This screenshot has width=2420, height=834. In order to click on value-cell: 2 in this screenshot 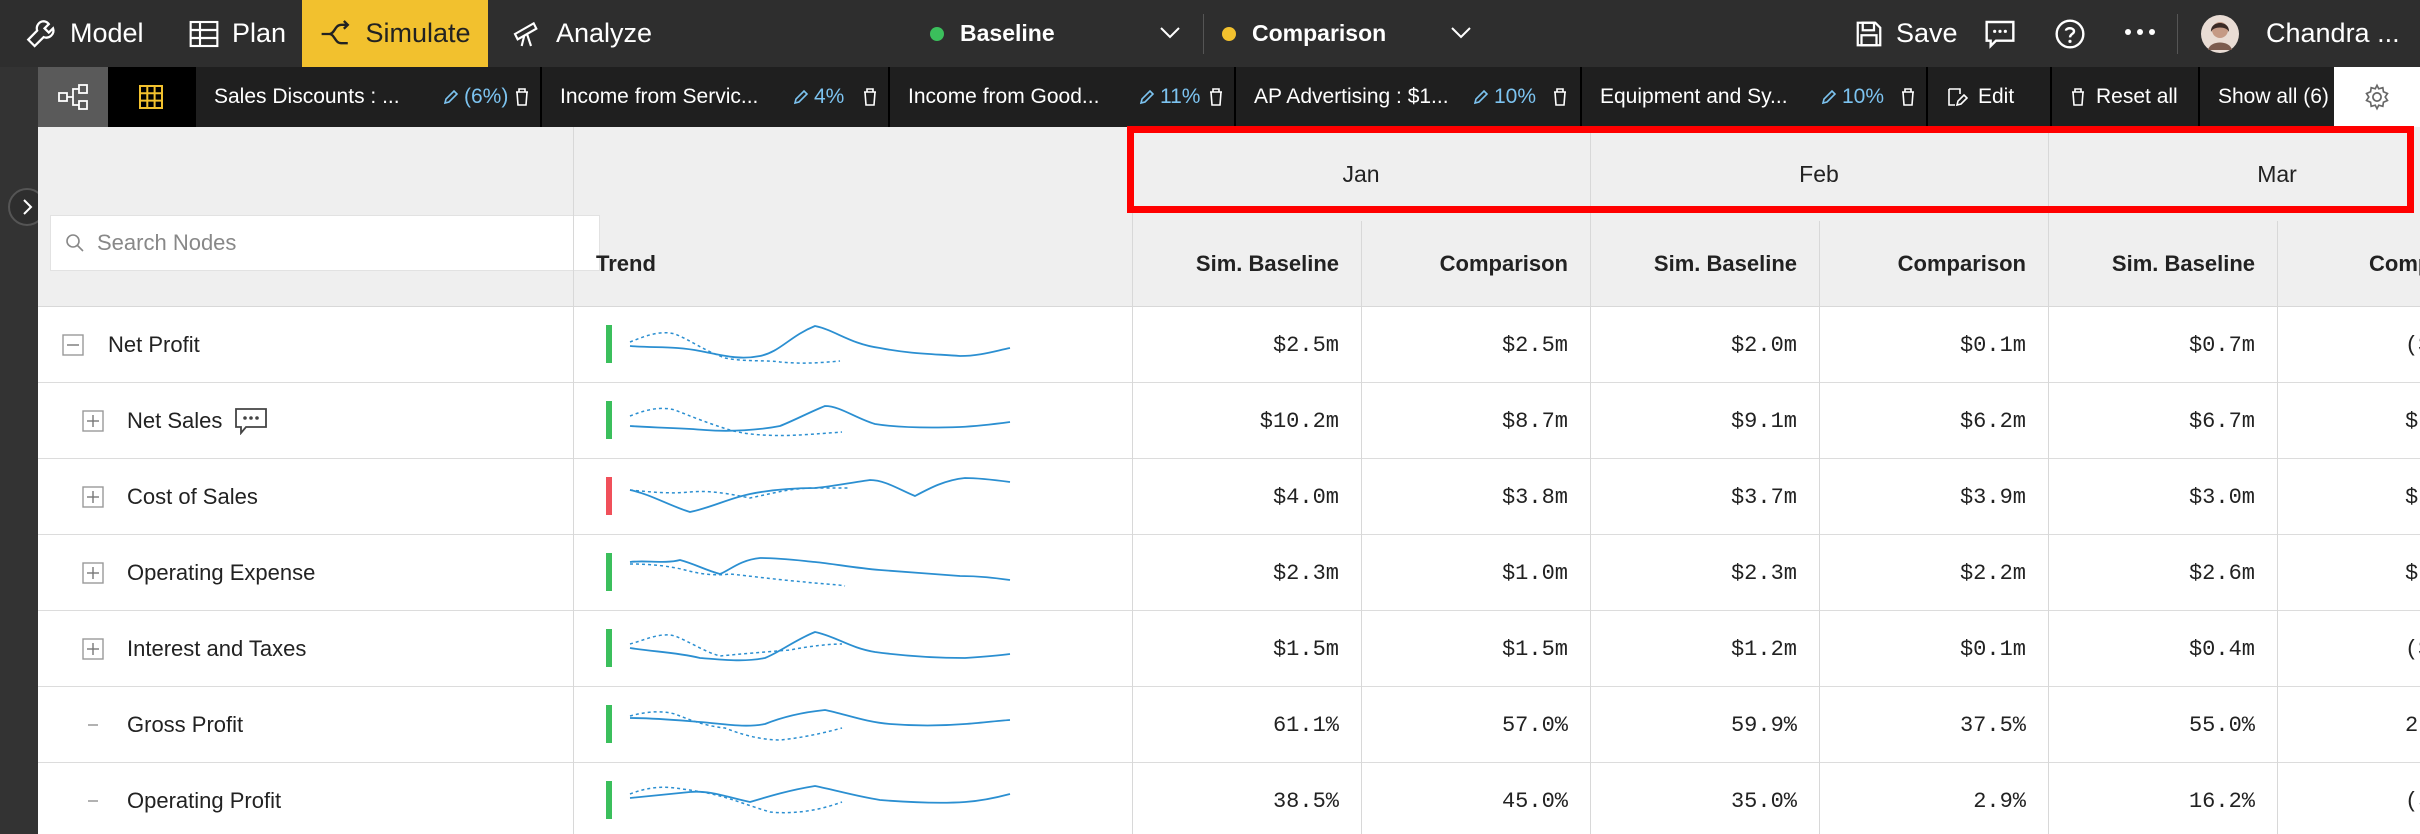, I will do `click(2348, 725)`.